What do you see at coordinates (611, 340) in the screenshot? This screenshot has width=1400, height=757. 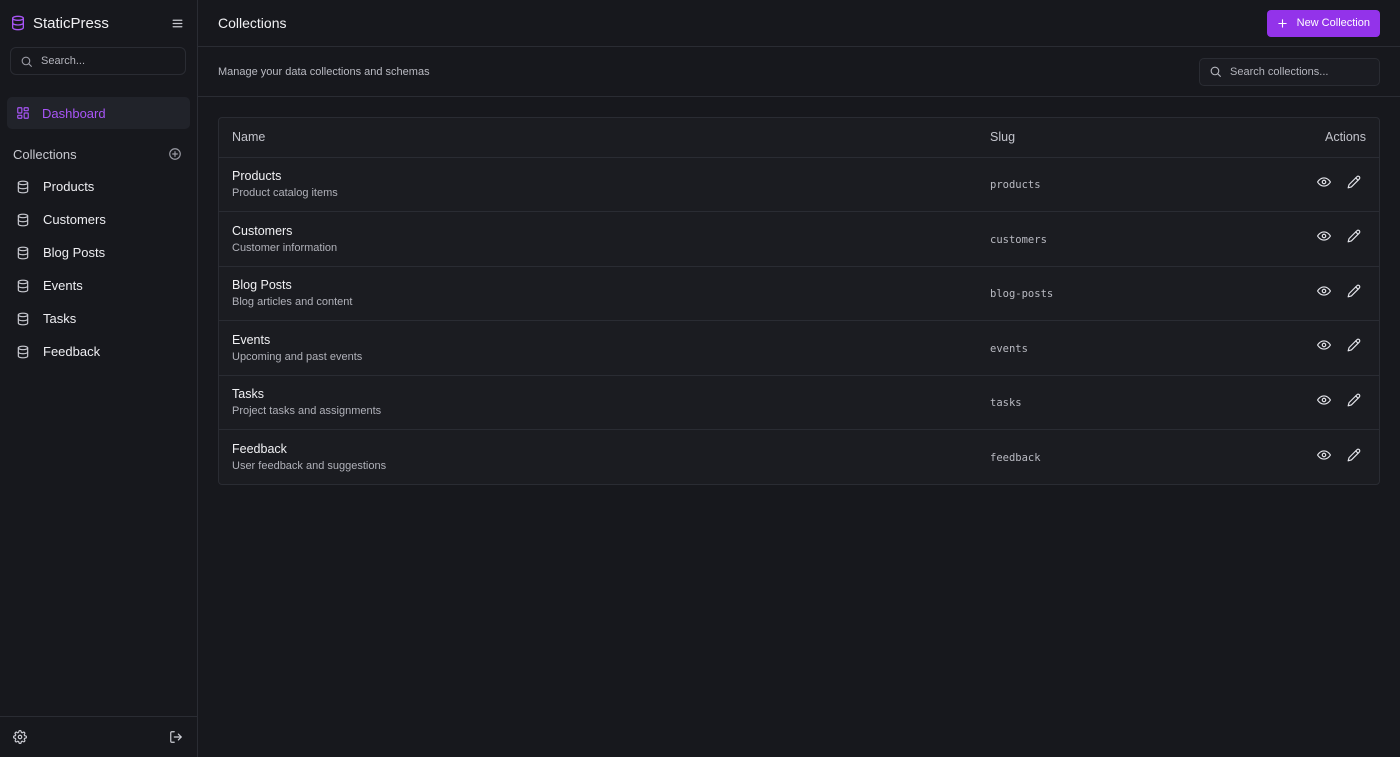 I see `row-name: Events` at bounding box center [611, 340].